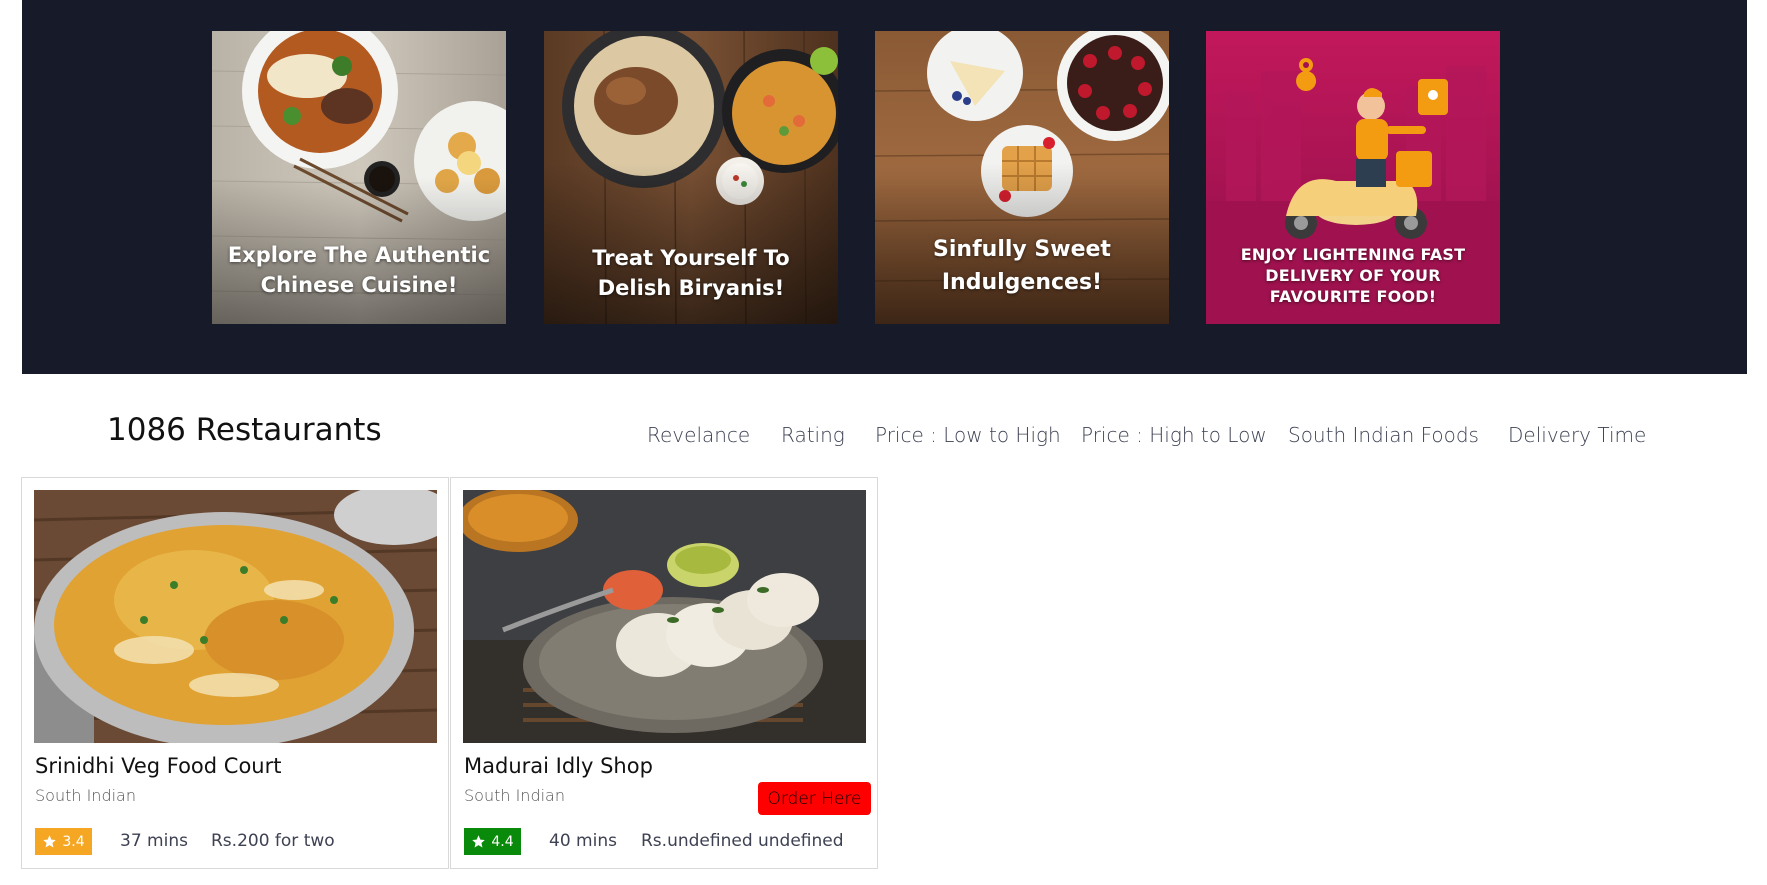 The image size is (1767, 885). Describe the element at coordinates (502, 841) in the screenshot. I see `rating-value: 4.4` at that location.